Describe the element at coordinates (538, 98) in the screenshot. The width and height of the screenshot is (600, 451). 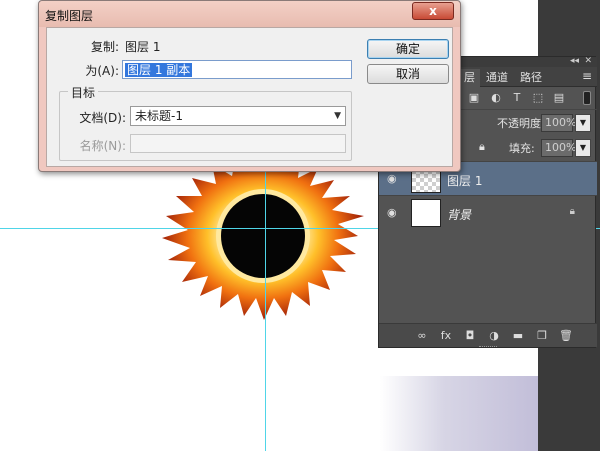
I see `filter-shape-icon: ⬚` at that location.